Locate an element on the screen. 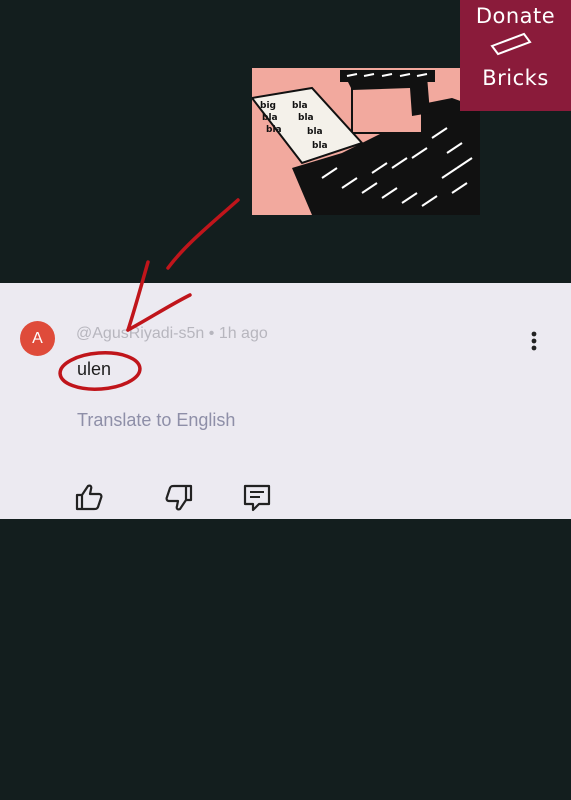 The image size is (571, 800). author-handle: @AgusRiyadi-s5n is located at coordinates (140, 333).